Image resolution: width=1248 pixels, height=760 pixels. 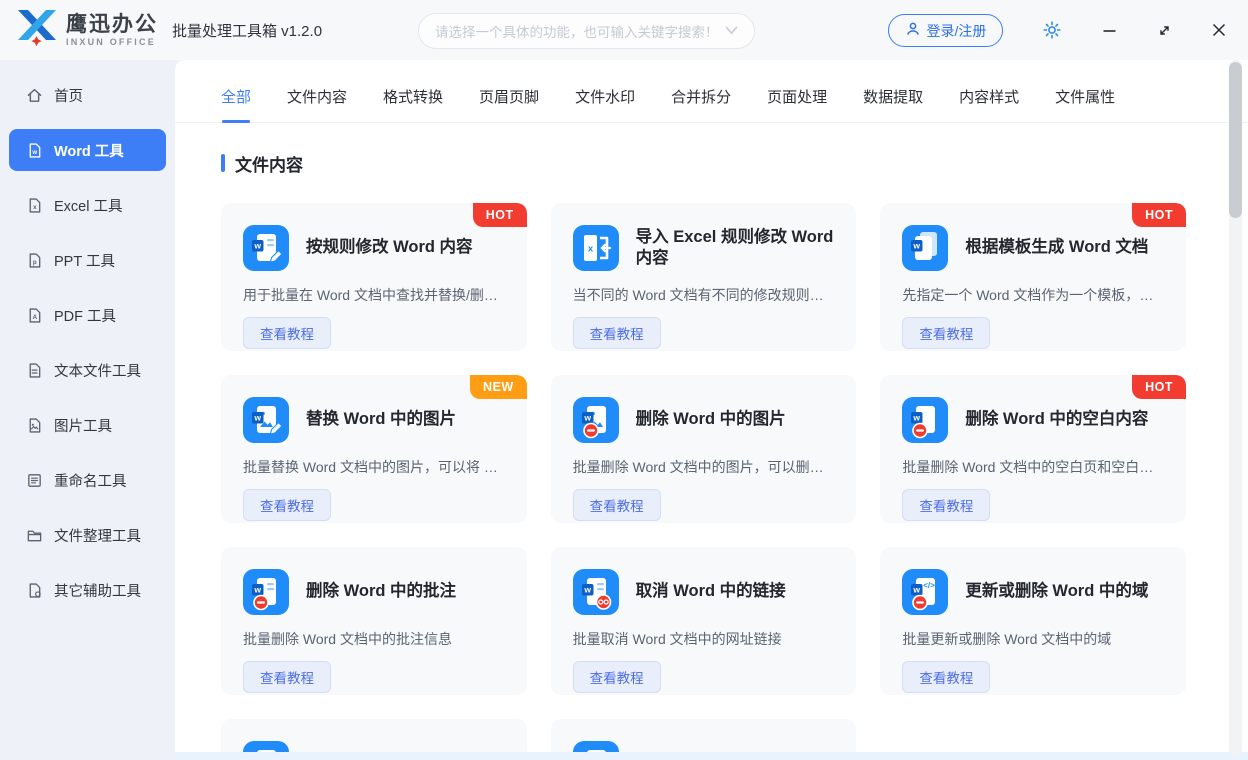 I want to click on tool-title: 删除 Word 中的图片, so click(x=710, y=419).